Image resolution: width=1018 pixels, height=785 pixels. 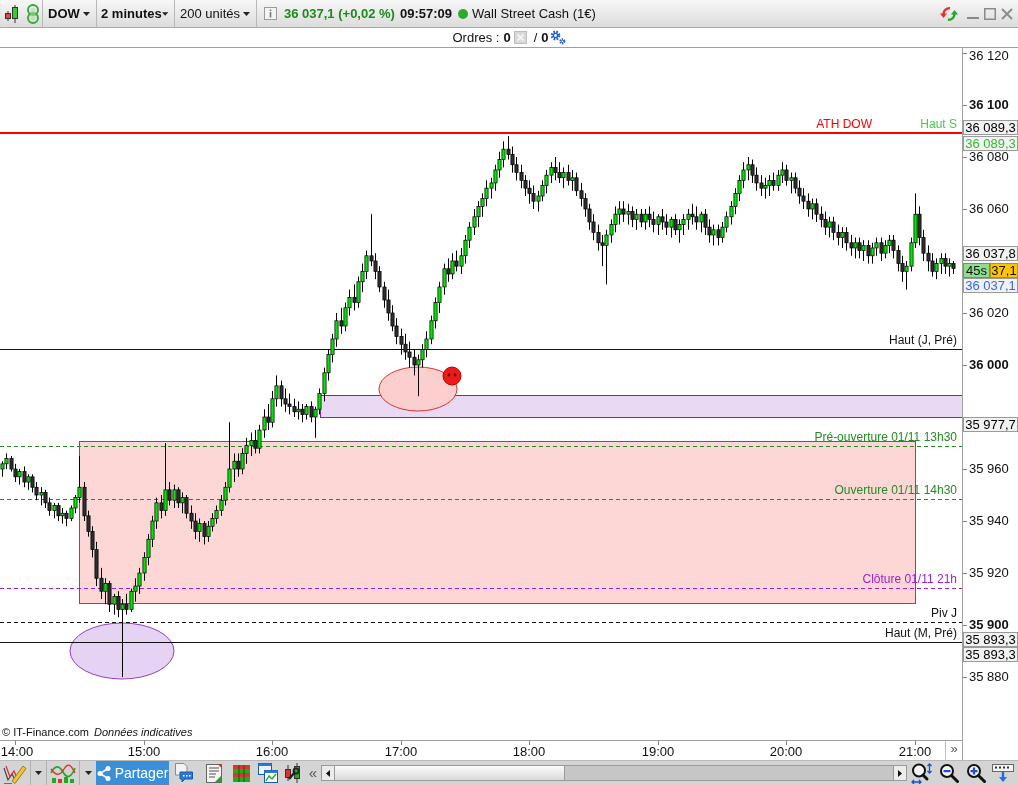 I want to click on zoom-out-icon, so click(x=948, y=773).